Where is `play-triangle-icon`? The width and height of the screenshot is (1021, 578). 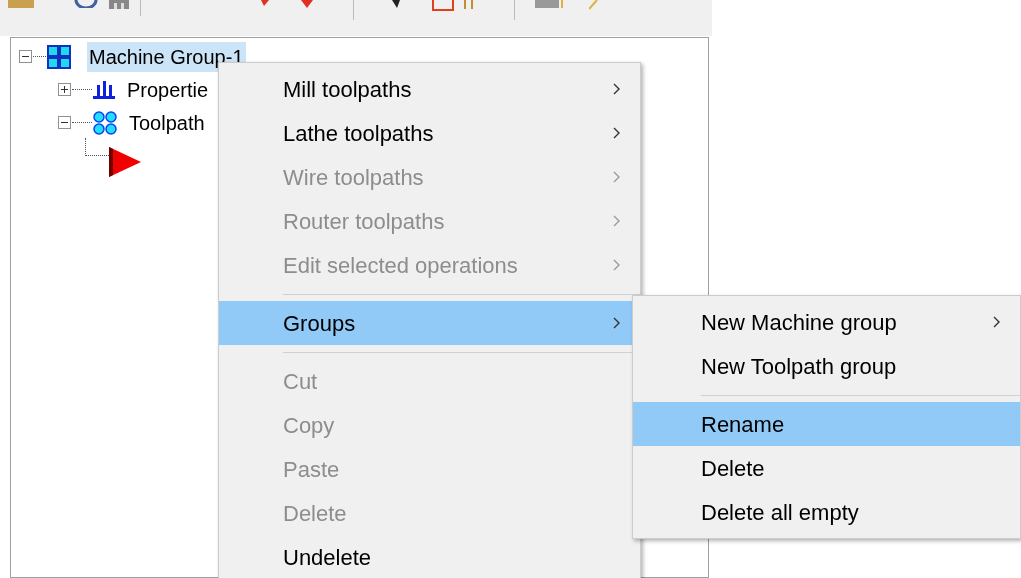 play-triangle-icon is located at coordinates (125, 161).